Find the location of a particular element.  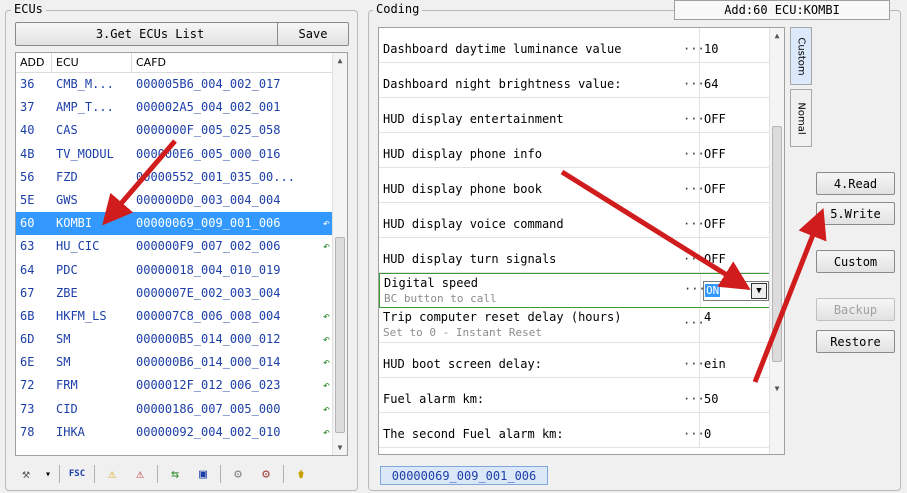

write-button: 5.Write is located at coordinates (855, 213).